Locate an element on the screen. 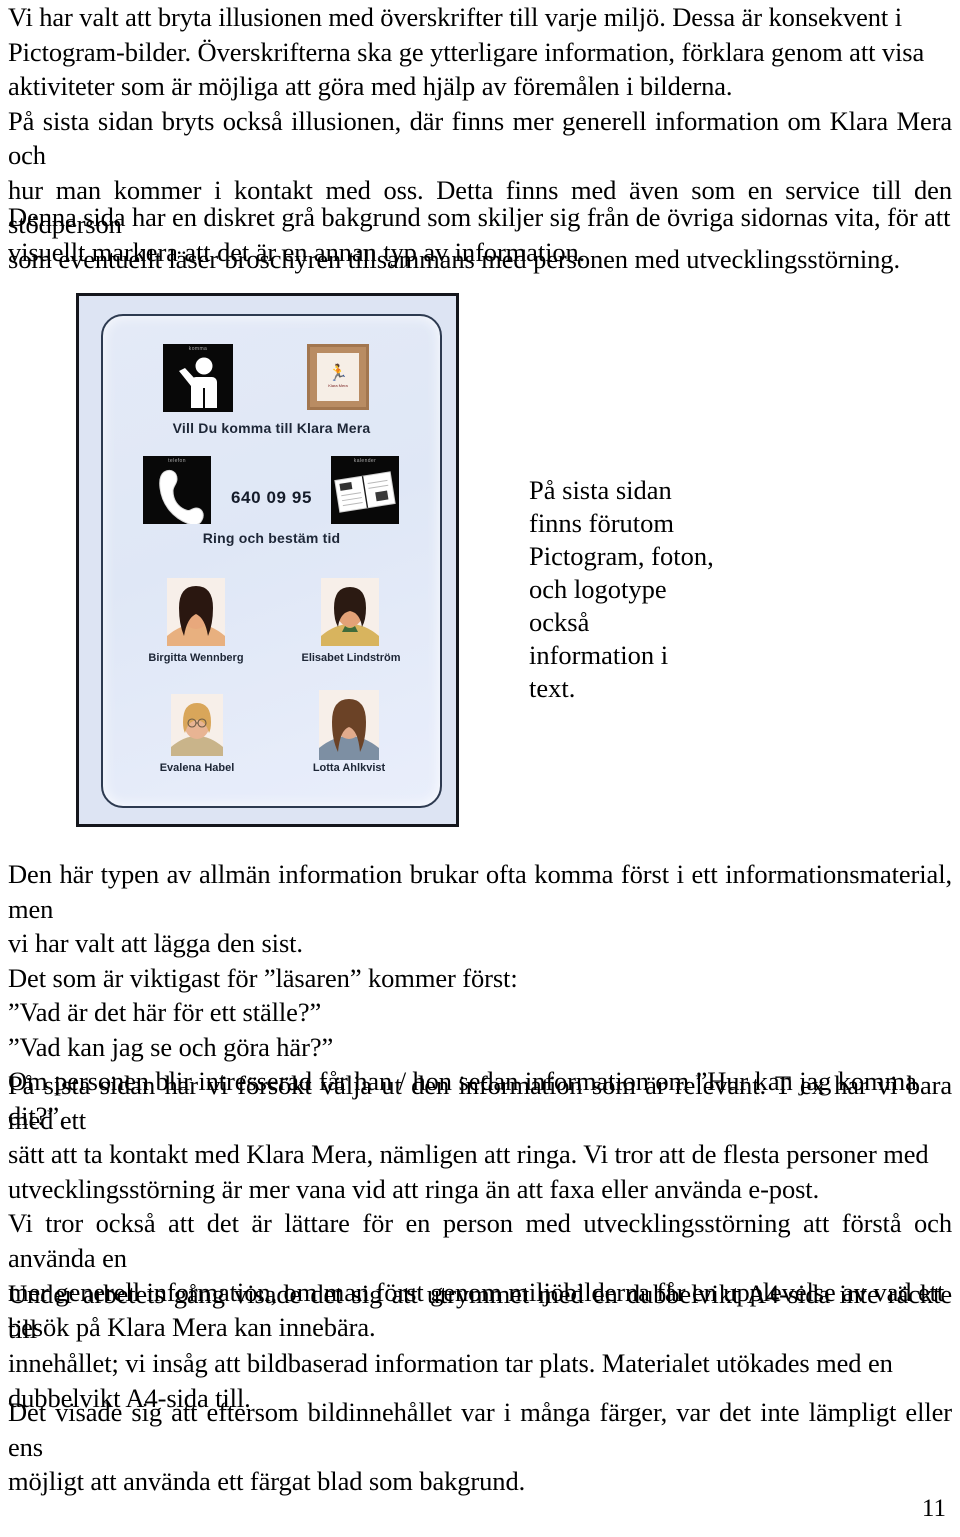 The image size is (960, 1537). staff-name: Elisabet Lindström is located at coordinates (351, 658).